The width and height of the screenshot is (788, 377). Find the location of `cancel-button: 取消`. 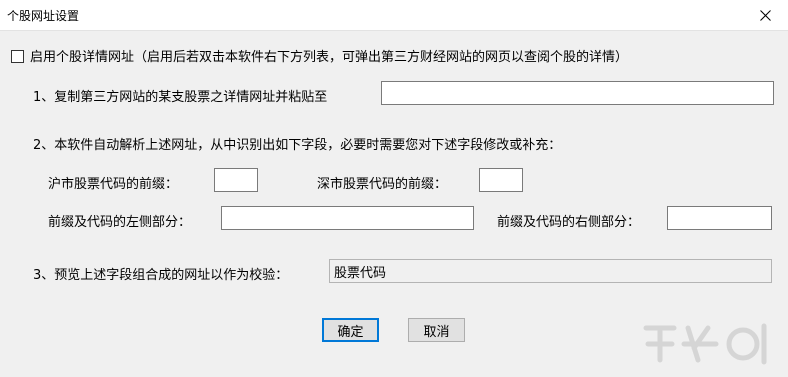

cancel-button: 取消 is located at coordinates (436, 330).